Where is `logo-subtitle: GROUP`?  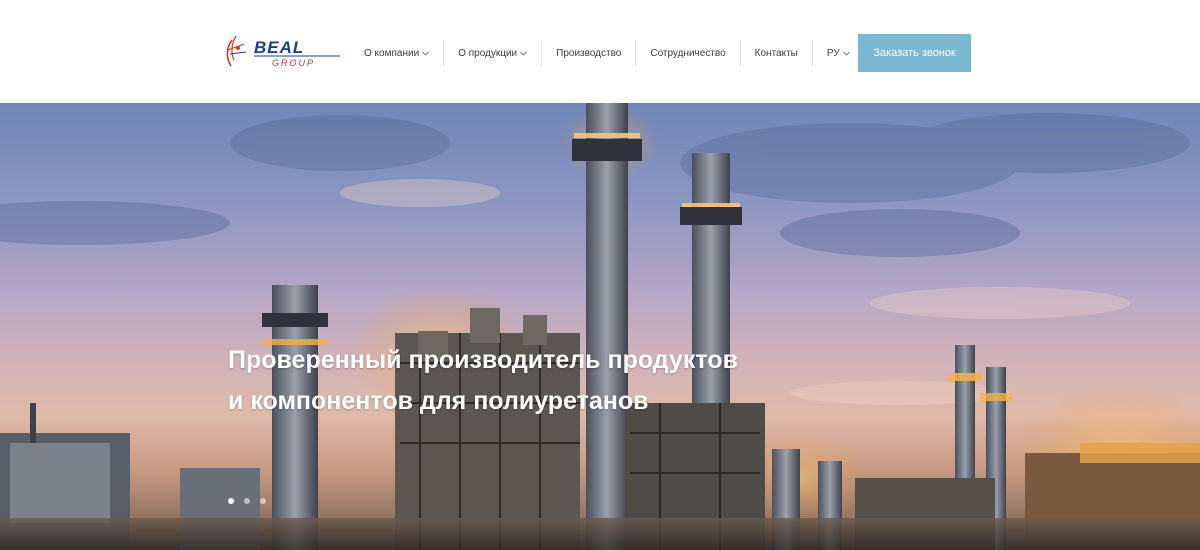 logo-subtitle: GROUP is located at coordinates (293, 63).